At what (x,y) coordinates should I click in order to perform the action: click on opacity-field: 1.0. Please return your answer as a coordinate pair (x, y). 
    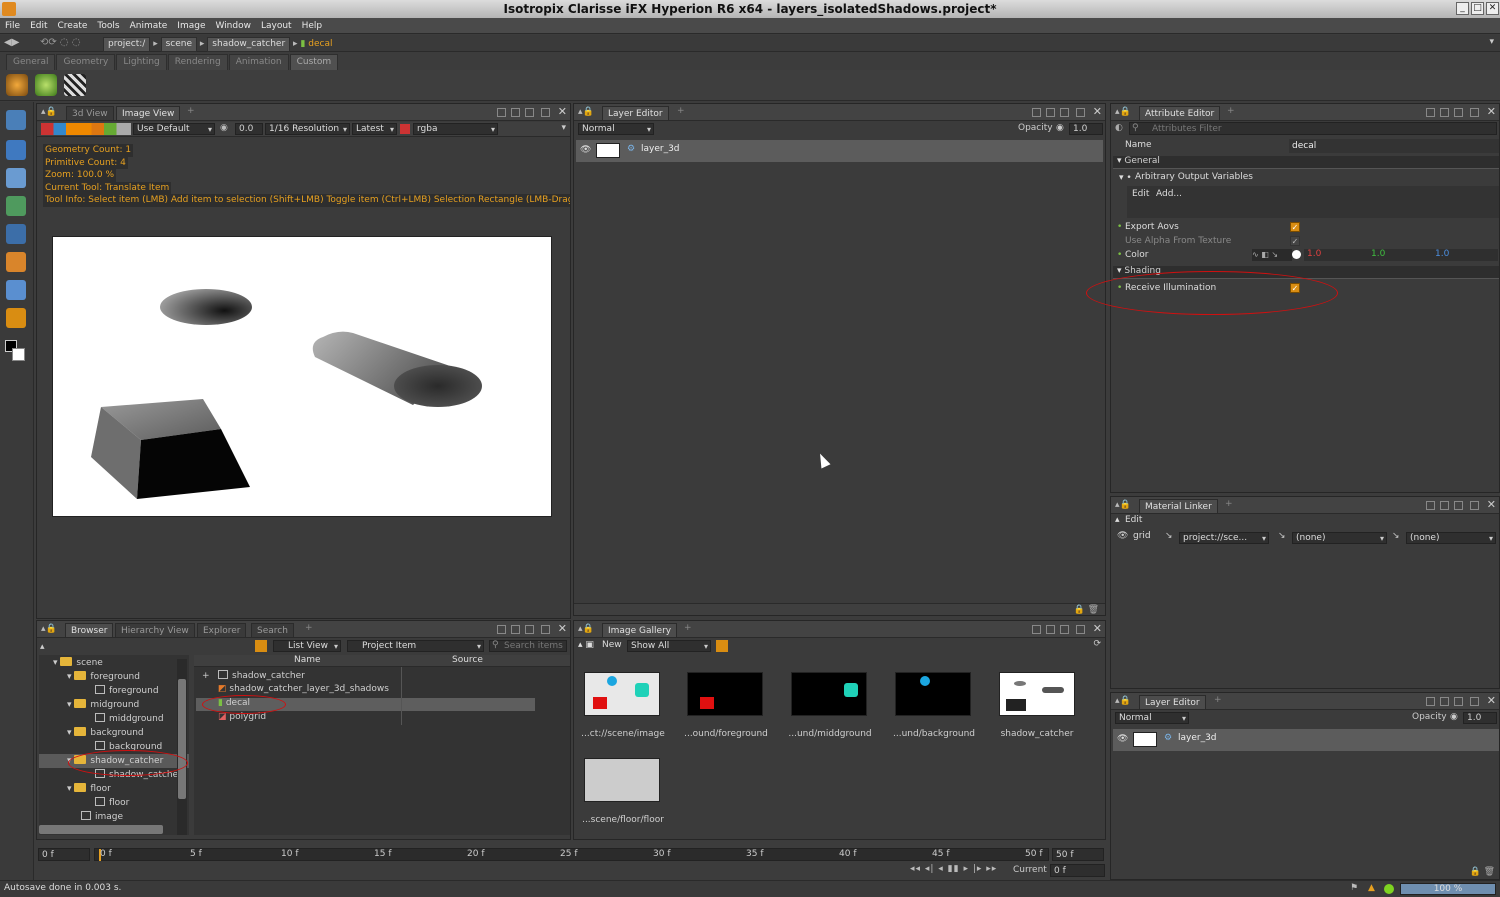
    Looking at the image, I should click on (1086, 129).